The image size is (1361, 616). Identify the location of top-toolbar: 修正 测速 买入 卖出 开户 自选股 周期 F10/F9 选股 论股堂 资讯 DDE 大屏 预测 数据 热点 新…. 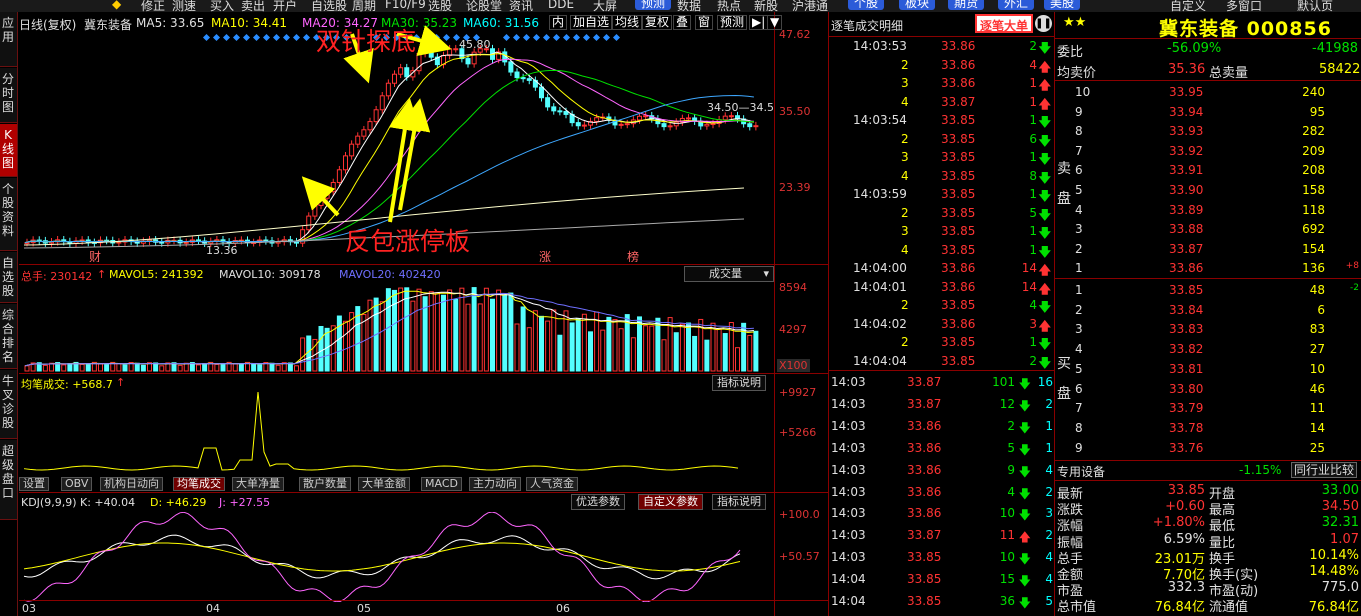
(680, 6).